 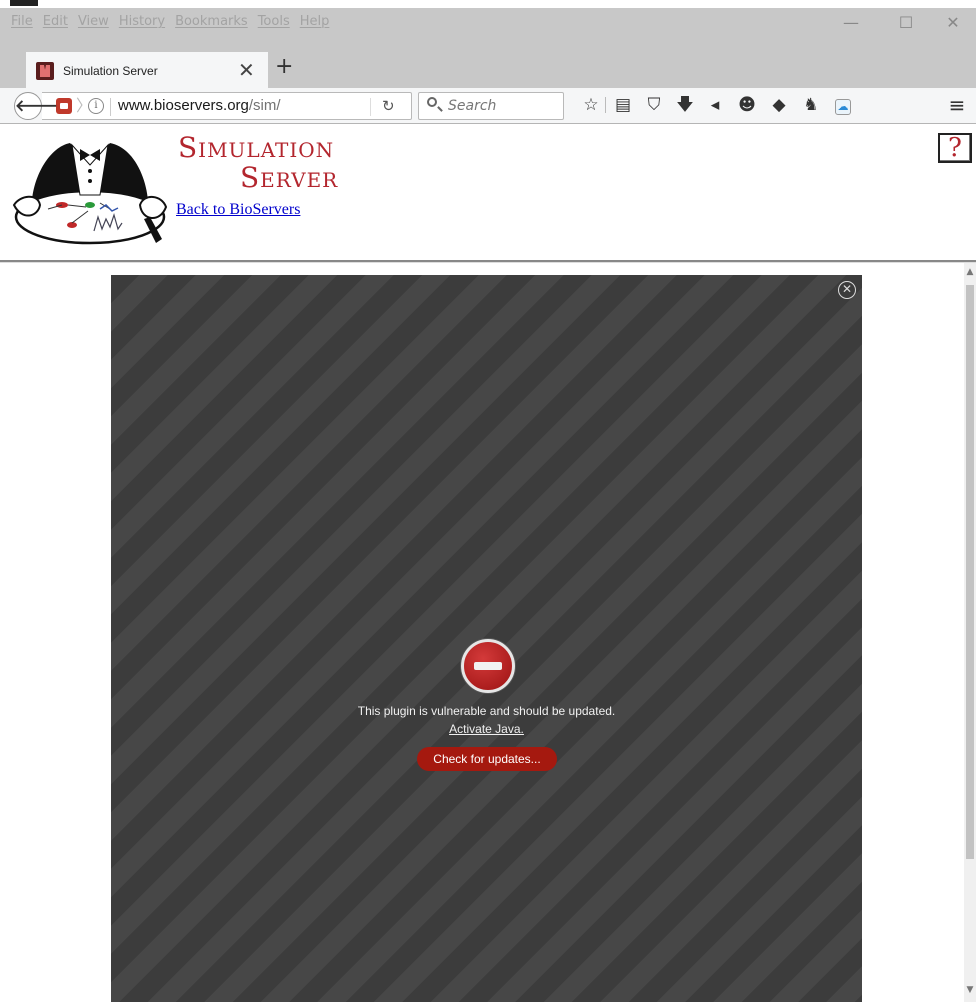 I want to click on activate-java-link: Activate Java., so click(x=486, y=729).